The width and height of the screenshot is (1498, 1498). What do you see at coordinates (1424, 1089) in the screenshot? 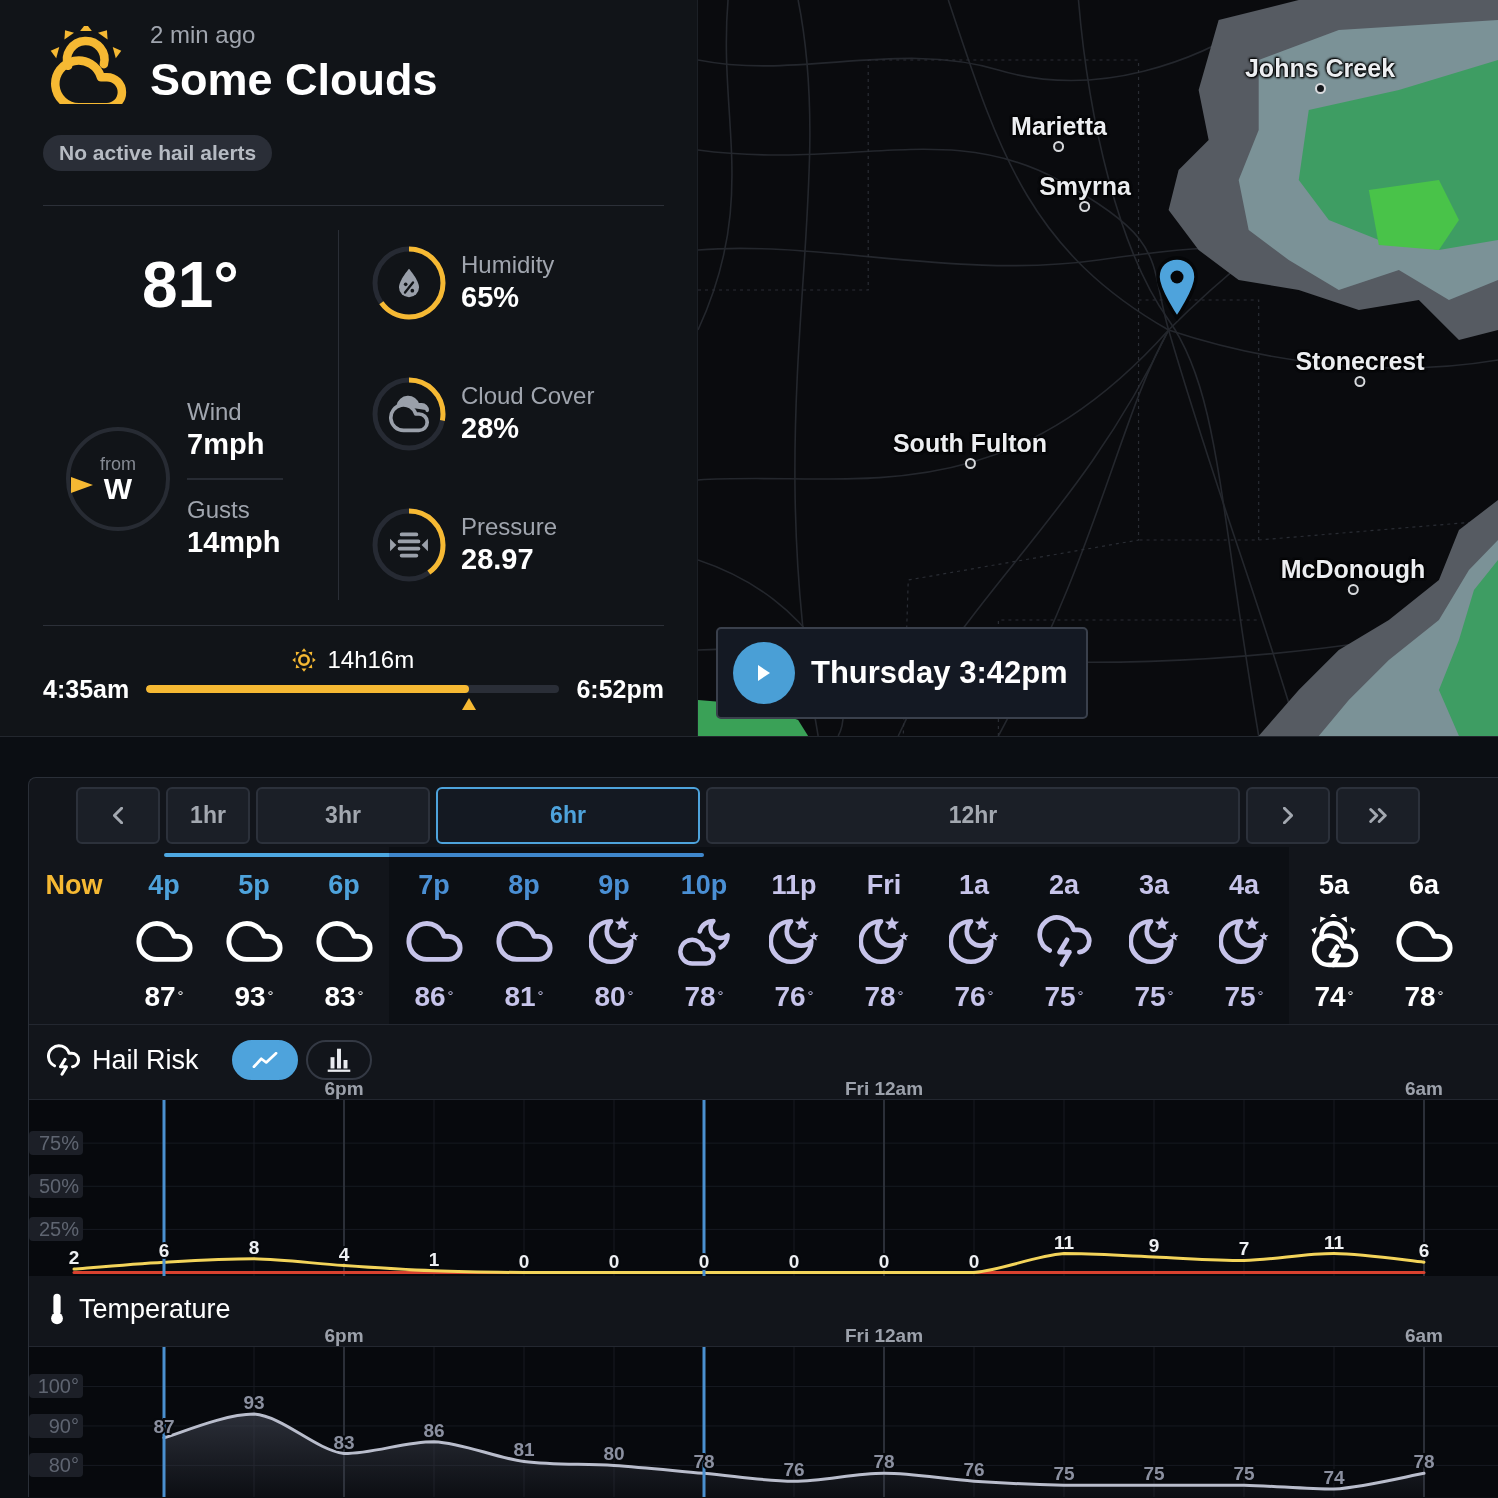
I see `axis-label: 6am` at bounding box center [1424, 1089].